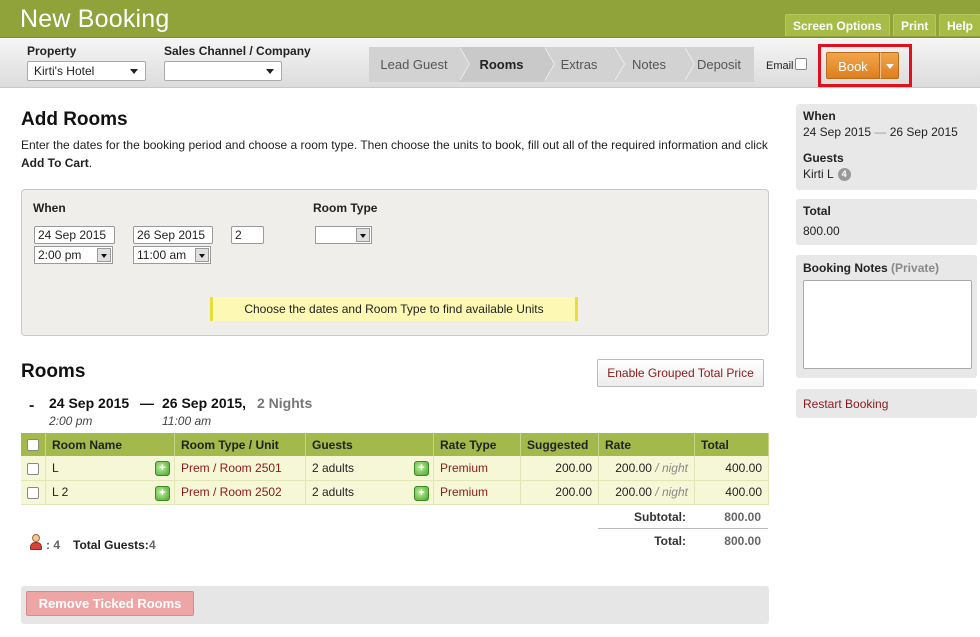 The height and width of the screenshot is (637, 980). Describe the element at coordinates (110, 492) in the screenshot. I see `room-name-cell: L 2 +` at that location.